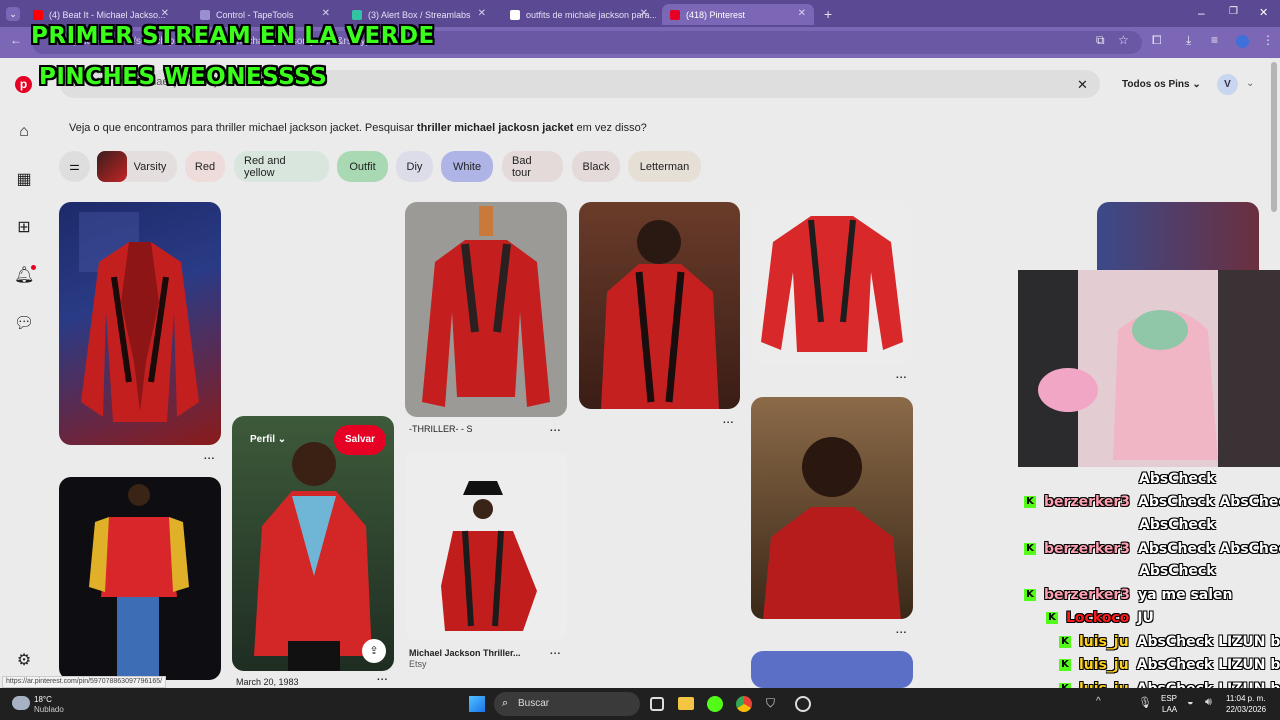 The width and height of the screenshot is (1280, 720). Describe the element at coordinates (1145, 702) in the screenshot. I see `microphone-icon: 🎙︎` at that location.